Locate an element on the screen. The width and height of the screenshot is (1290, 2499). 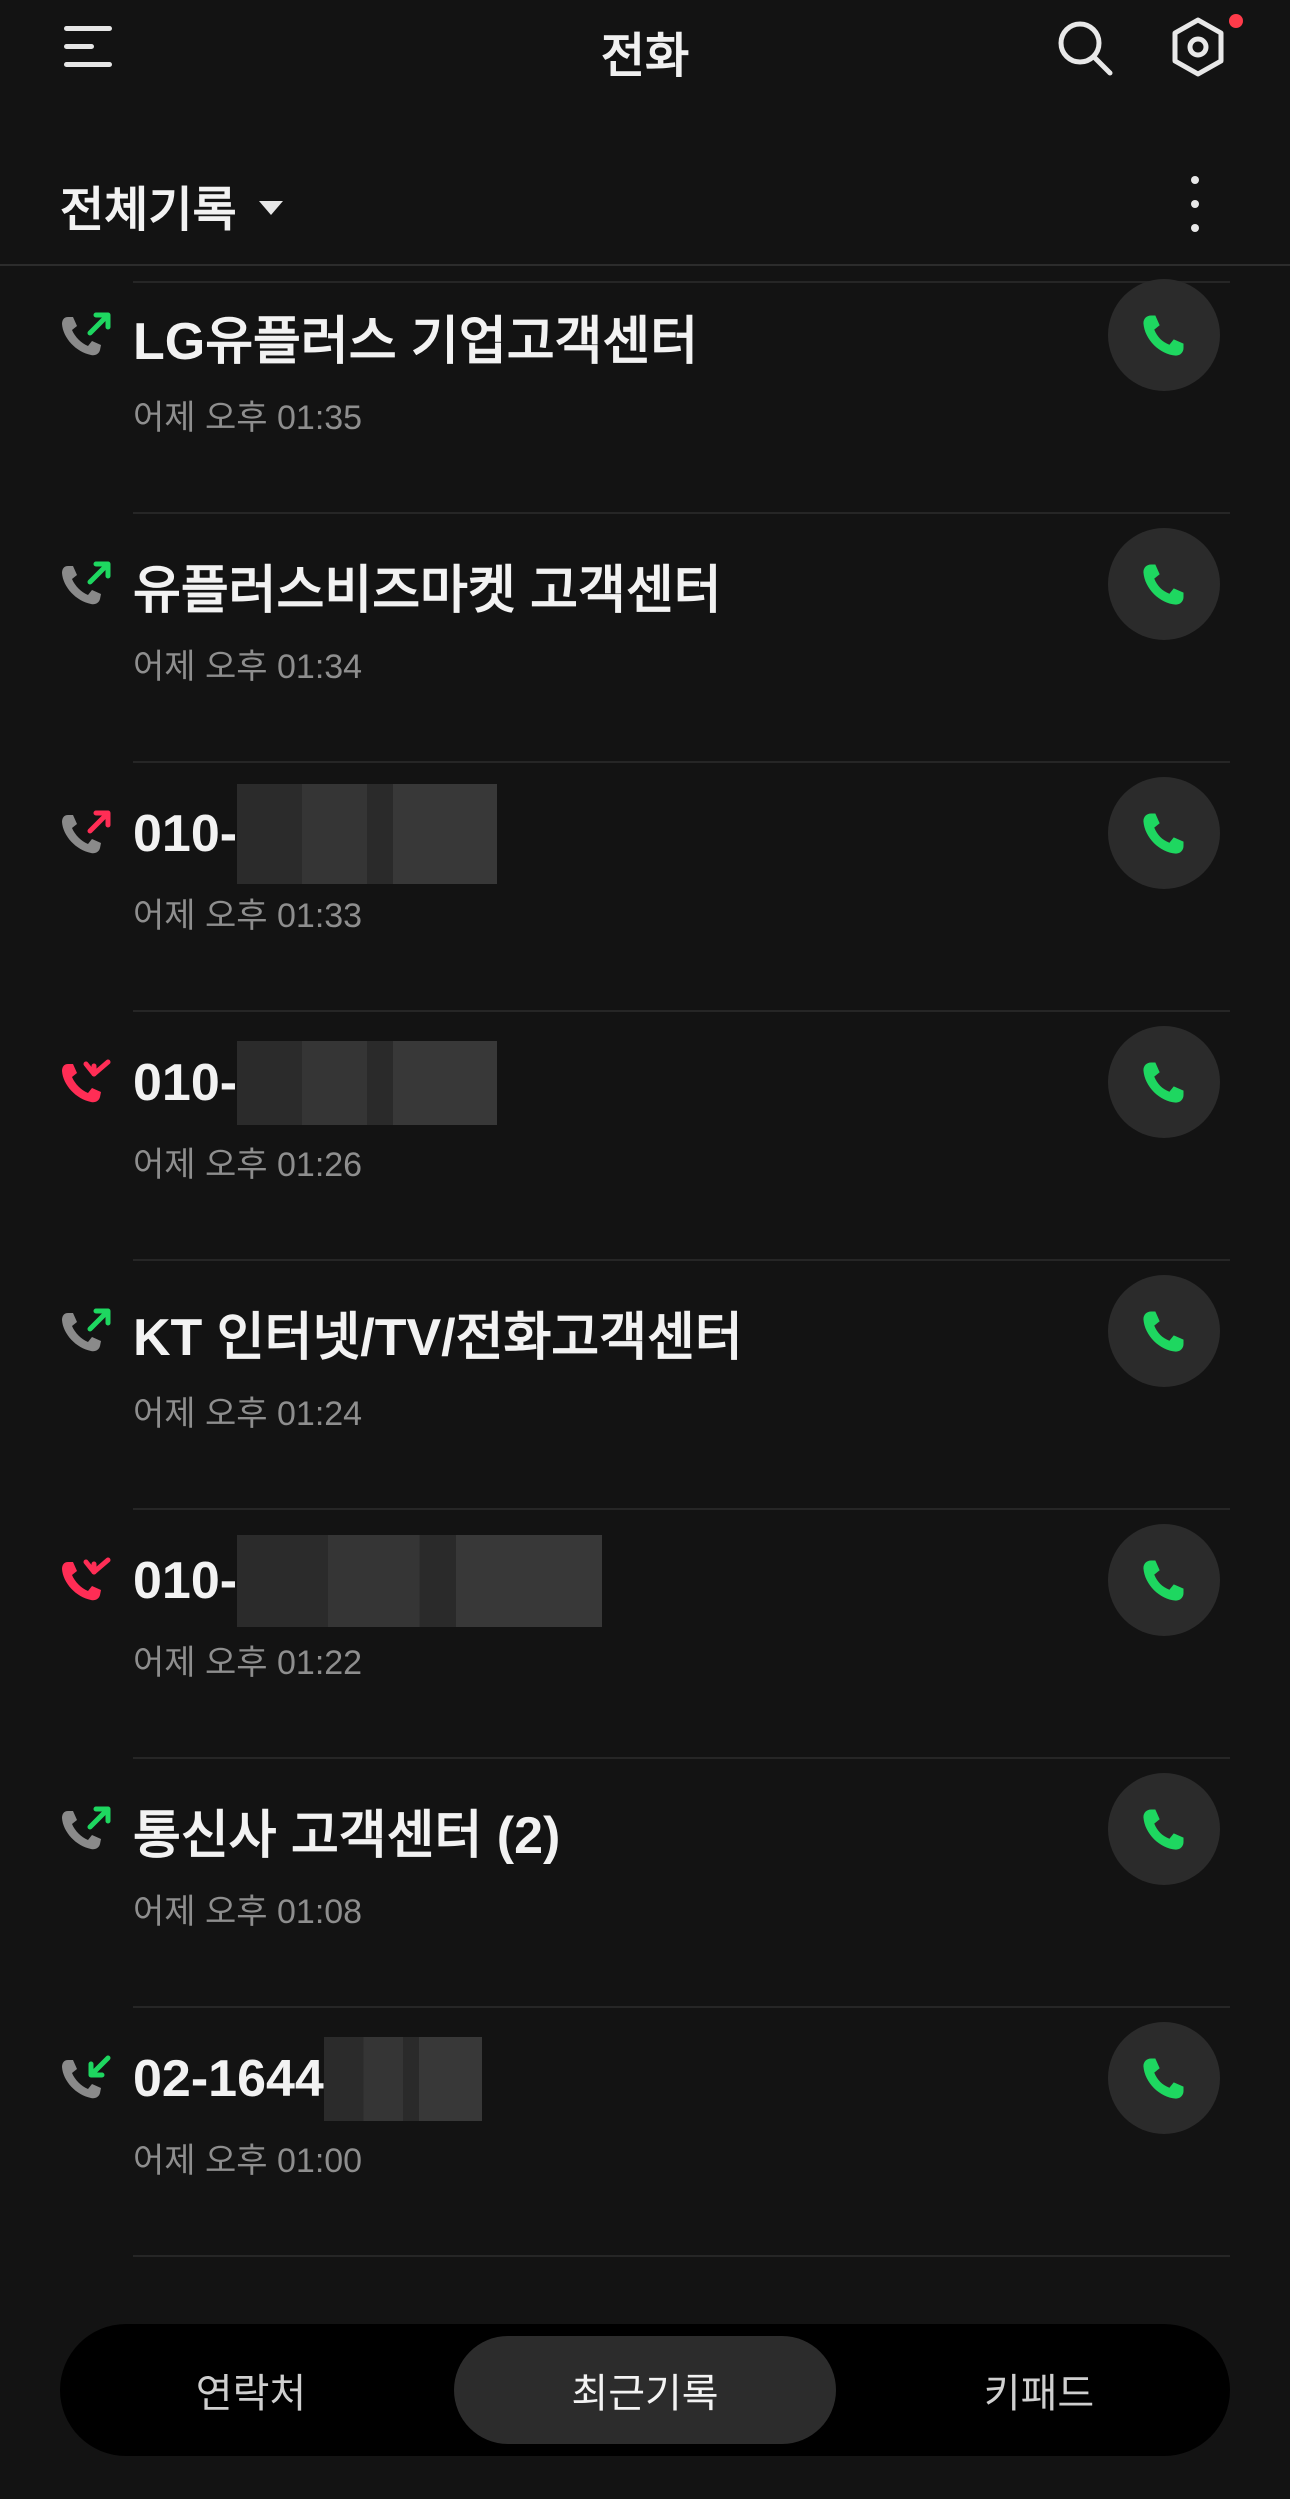
caller-name: 통신사 고객센터 (2) is located at coordinates (346, 1830).